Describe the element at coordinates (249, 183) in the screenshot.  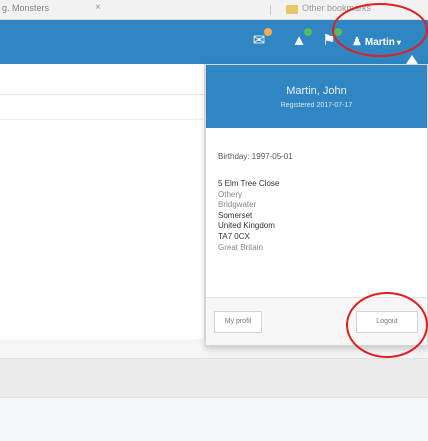
I see `address-line: 5 Elm Tree Close` at that location.